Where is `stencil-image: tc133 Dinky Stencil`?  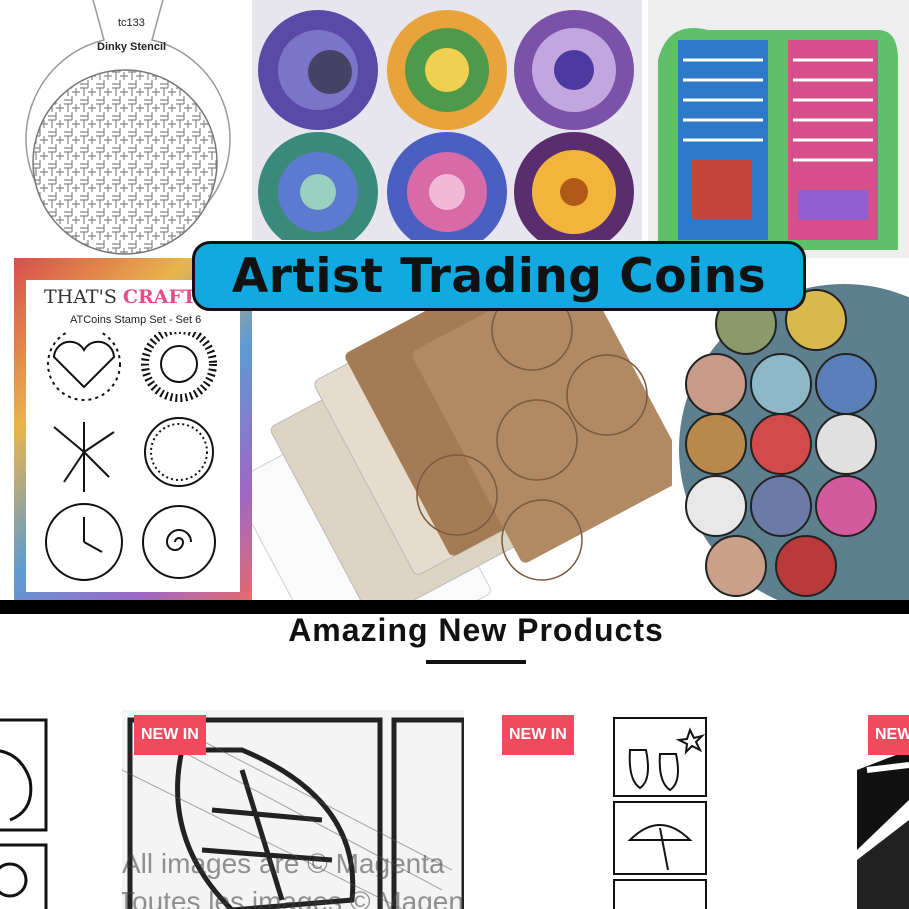
stencil-image: tc133 Dinky Stencil is located at coordinates (125, 129).